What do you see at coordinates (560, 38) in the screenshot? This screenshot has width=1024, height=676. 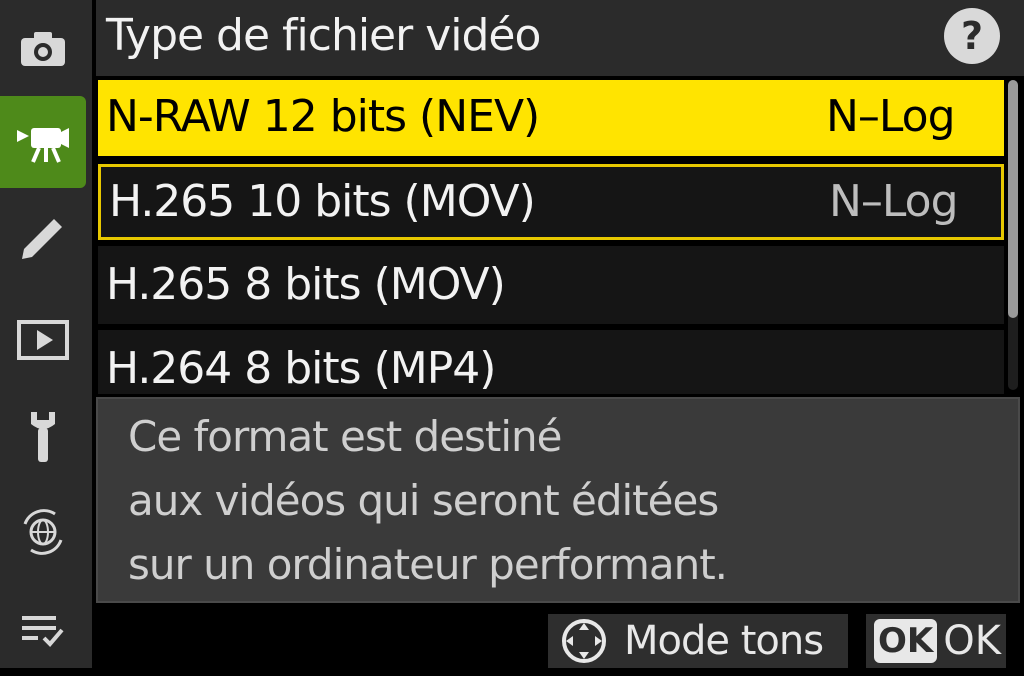 I see `header: Type de fichier vidéo ?` at bounding box center [560, 38].